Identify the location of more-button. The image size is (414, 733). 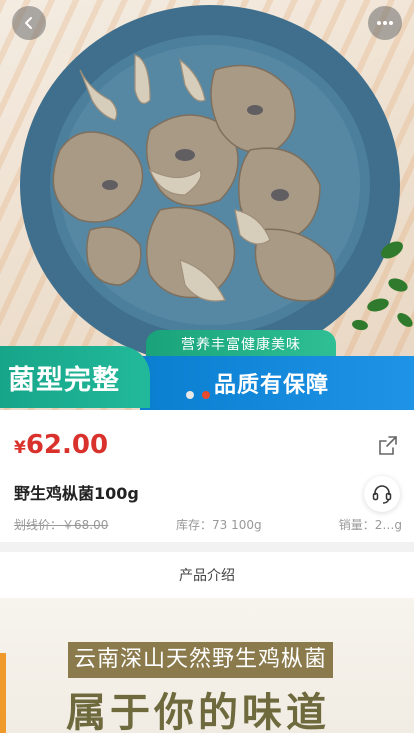
(385, 23).